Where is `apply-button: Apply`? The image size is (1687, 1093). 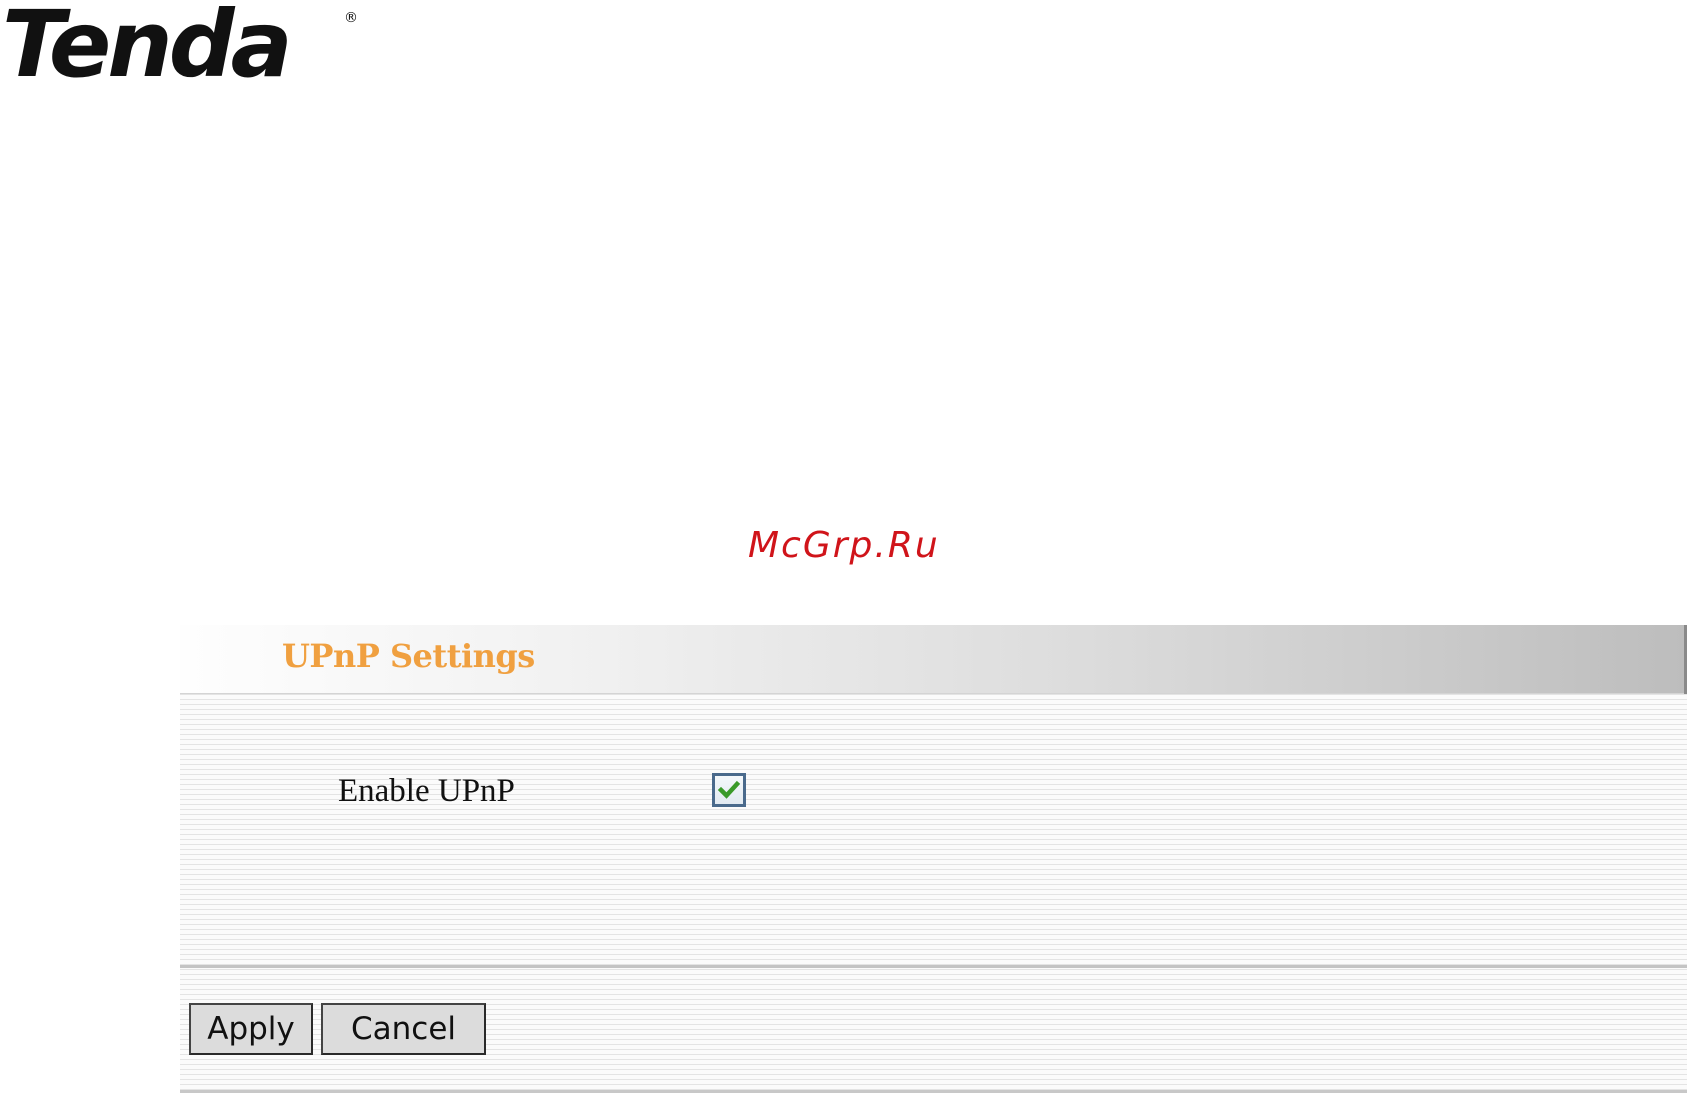
apply-button: Apply is located at coordinates (251, 1029).